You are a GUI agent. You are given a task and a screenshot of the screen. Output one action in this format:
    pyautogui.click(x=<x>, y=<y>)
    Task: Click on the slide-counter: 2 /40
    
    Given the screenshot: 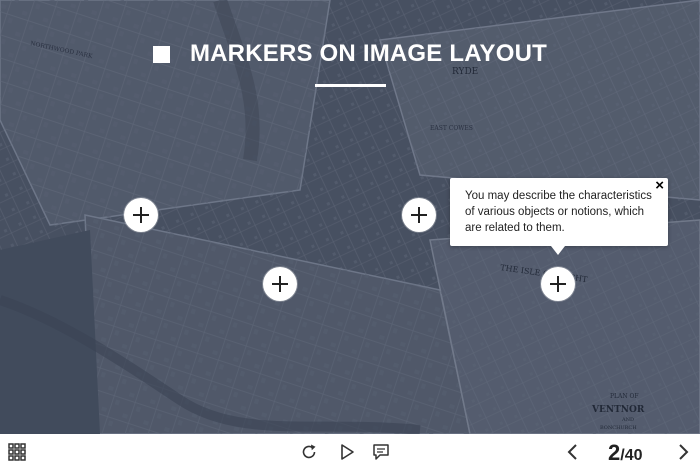 What is the action you would take?
    pyautogui.click(x=625, y=453)
    